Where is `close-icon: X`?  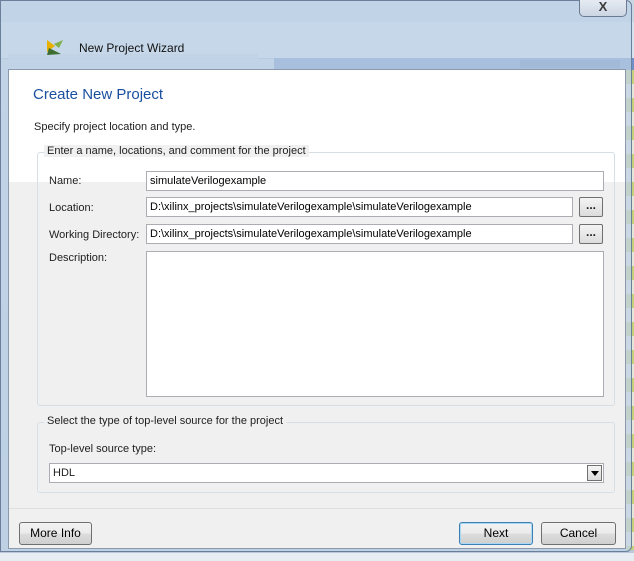
close-icon: X is located at coordinates (603, 7).